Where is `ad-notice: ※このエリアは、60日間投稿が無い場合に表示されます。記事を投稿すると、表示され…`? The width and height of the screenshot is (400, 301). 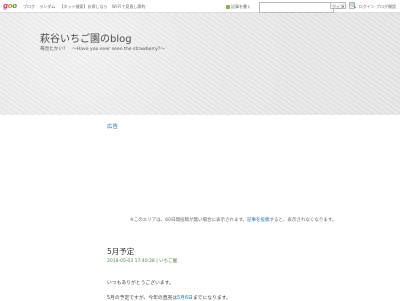 ad-notice: ※このエリアは、60日間投稿が無い場合に表示されます。記事を投稿すると、表示され… is located at coordinates (233, 220).